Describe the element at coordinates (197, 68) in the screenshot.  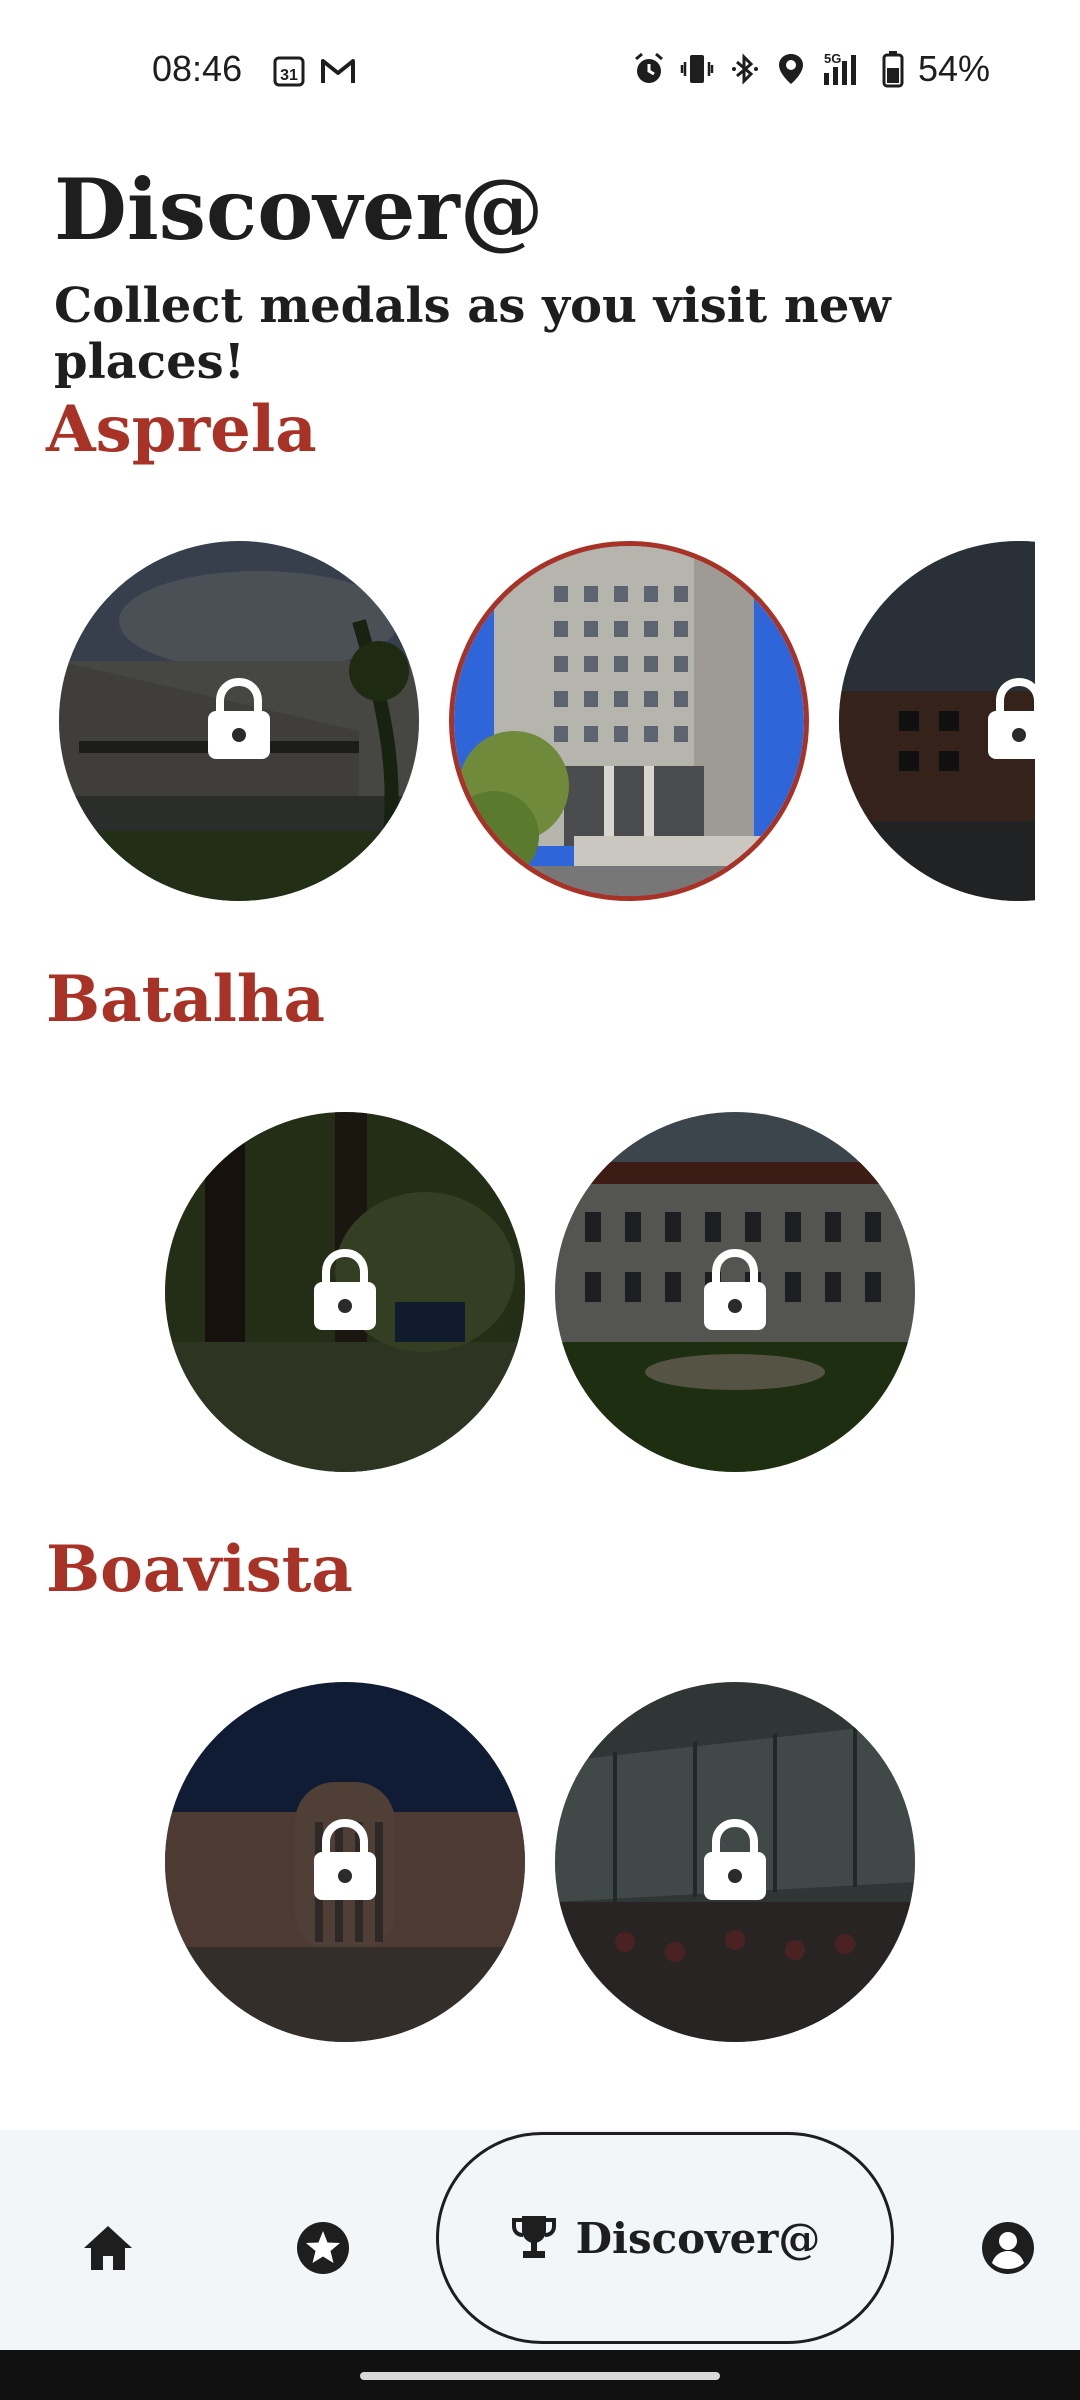
I see `status-time: 08:46` at that location.